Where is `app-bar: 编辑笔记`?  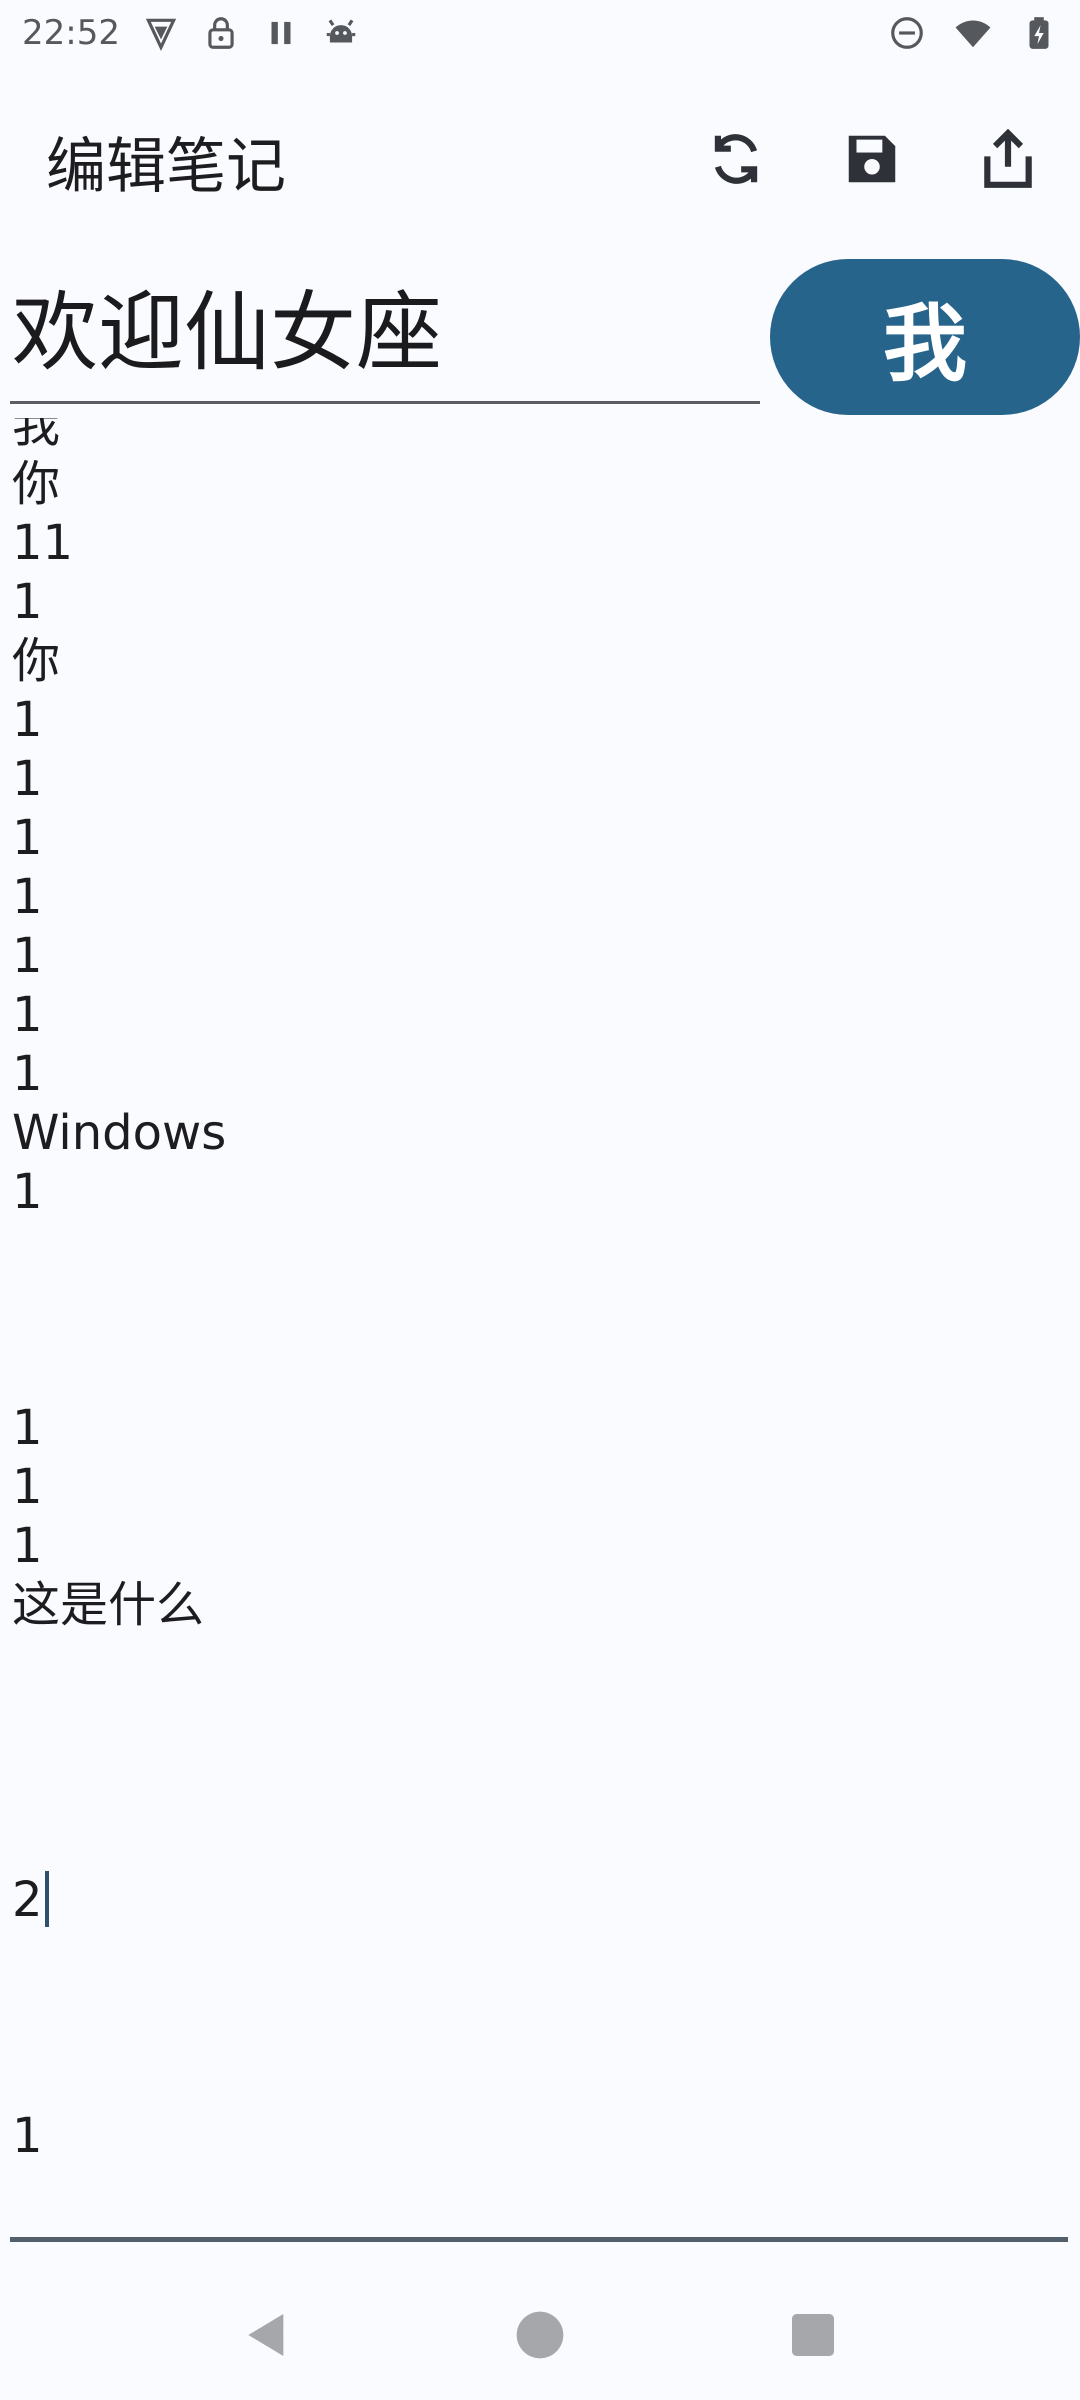 app-bar: 编辑笔记 is located at coordinates (540, 161).